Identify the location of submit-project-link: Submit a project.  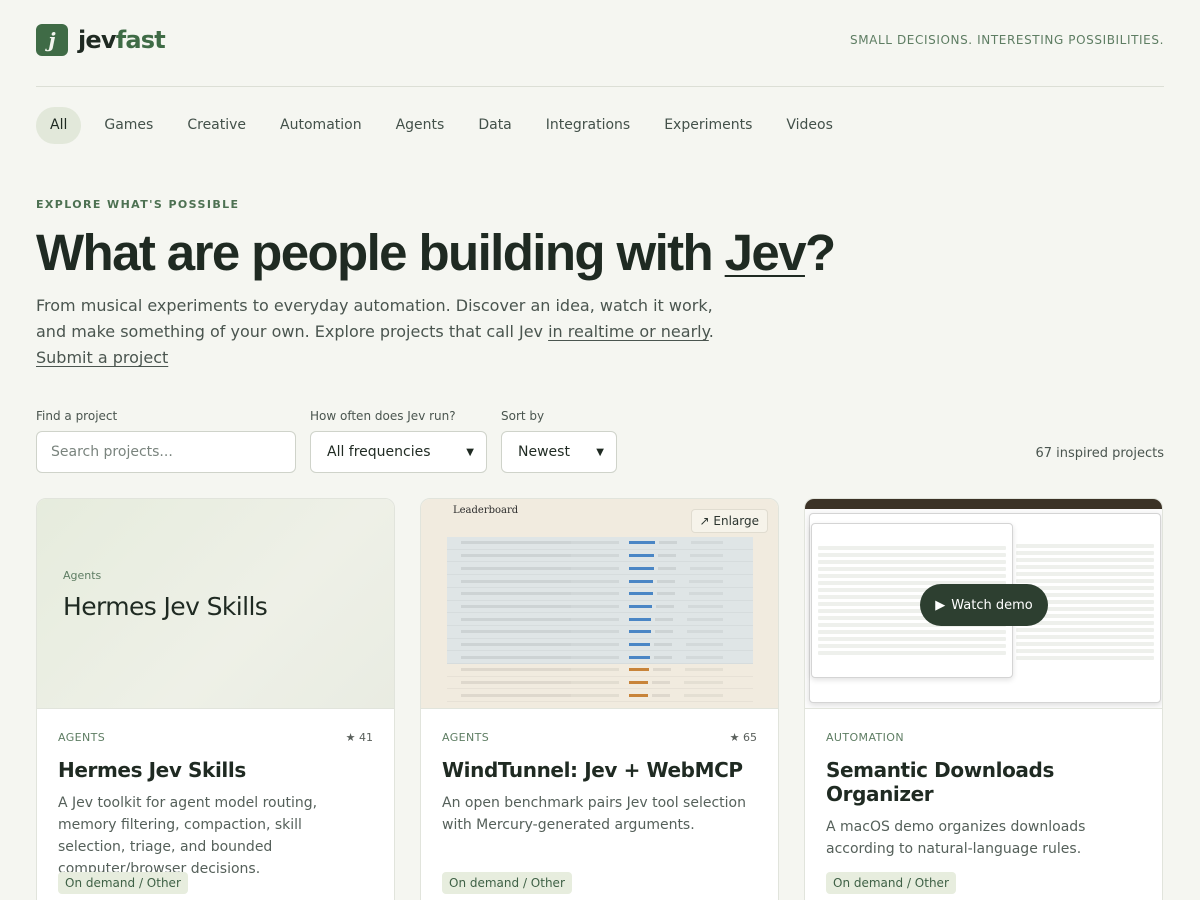
(102, 358).